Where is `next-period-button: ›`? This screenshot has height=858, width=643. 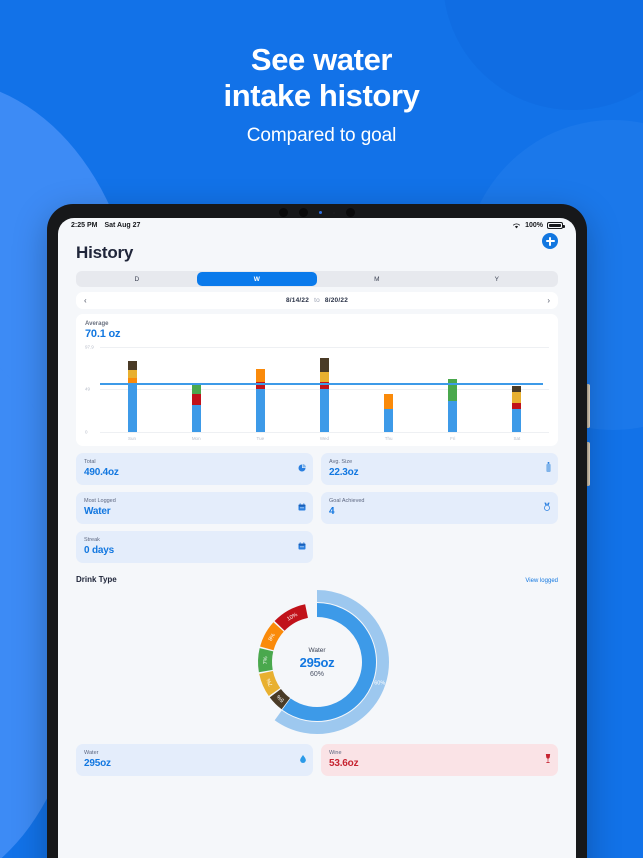
next-period-button: › is located at coordinates (548, 300).